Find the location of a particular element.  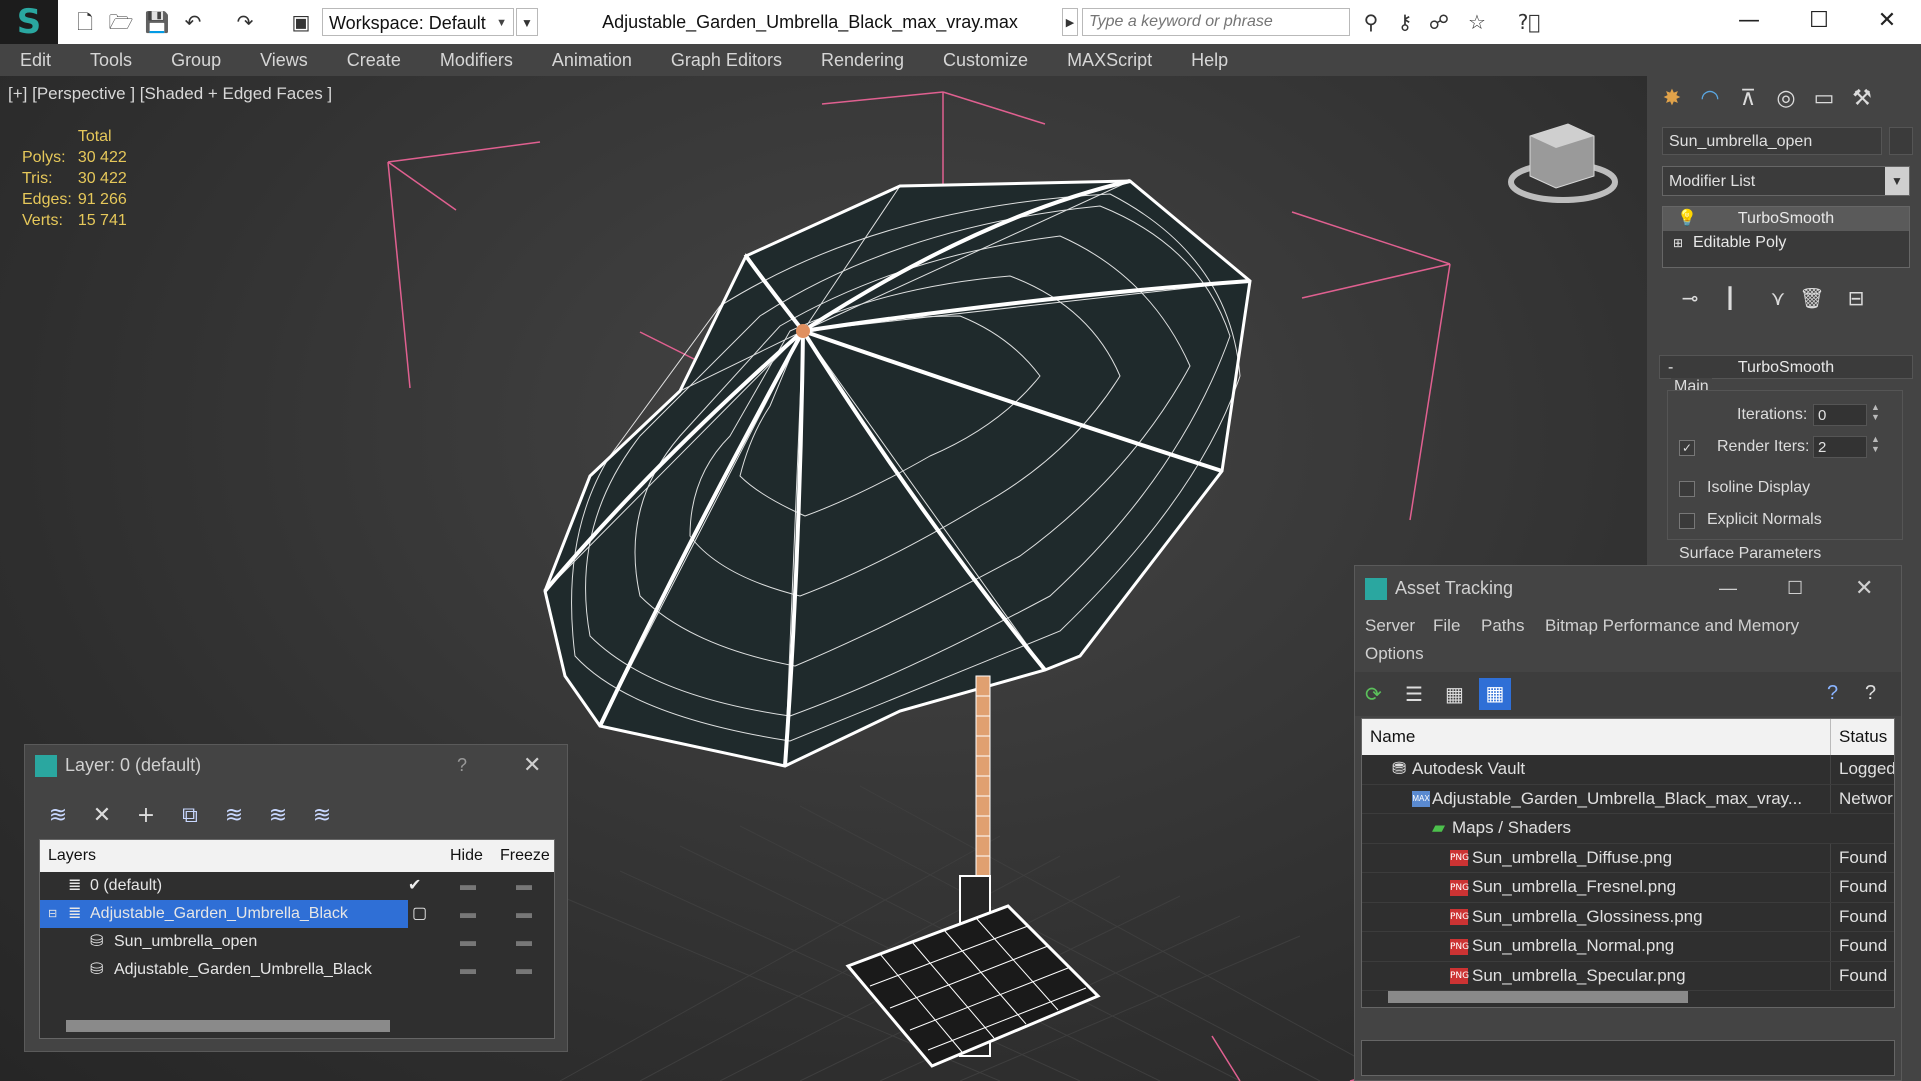

menu-group: Group is located at coordinates (196, 60).